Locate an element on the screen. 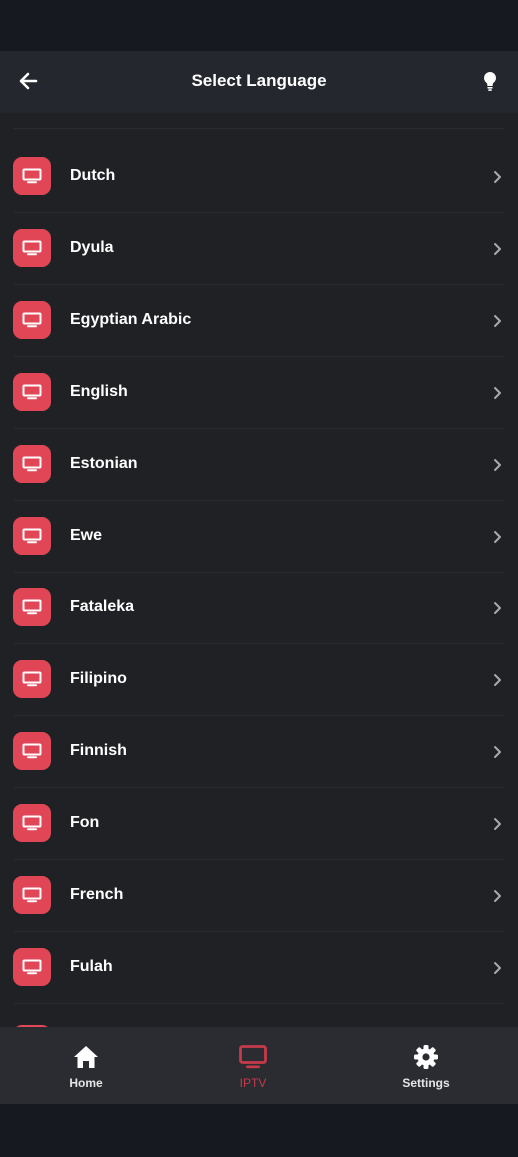 This screenshot has height=1157, width=518. bottom-navigation: Home IPTV Settings is located at coordinates (259, 1065).